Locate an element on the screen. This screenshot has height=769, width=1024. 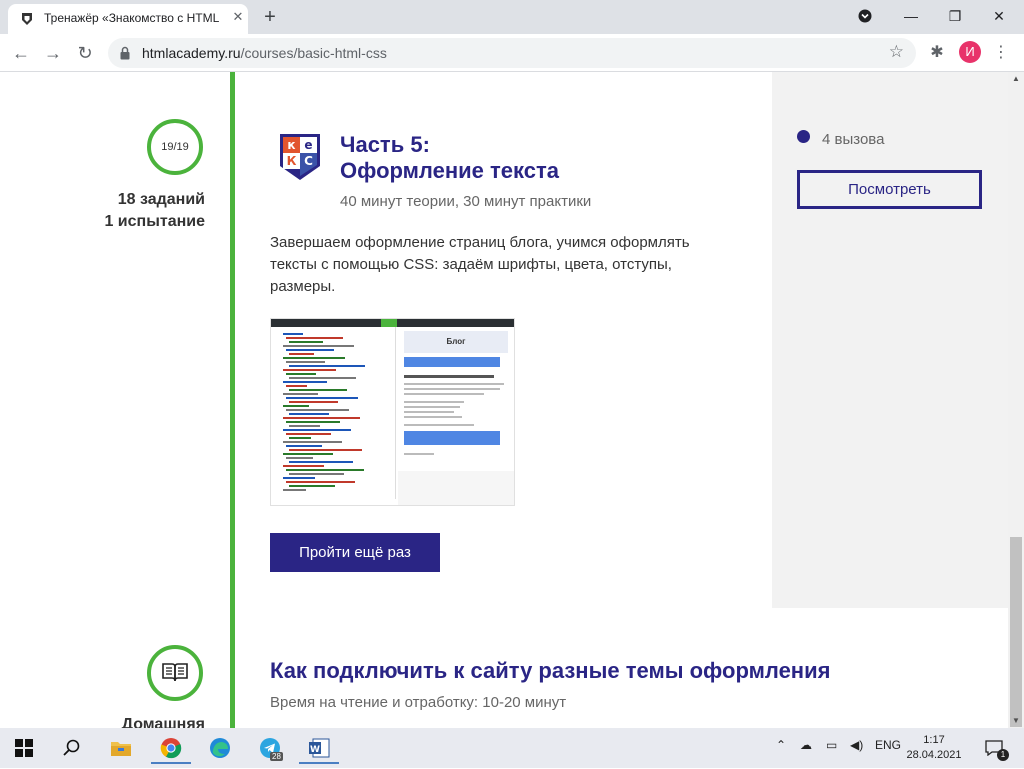
trials-count: 1 испытание is located at coordinates (154, 221).